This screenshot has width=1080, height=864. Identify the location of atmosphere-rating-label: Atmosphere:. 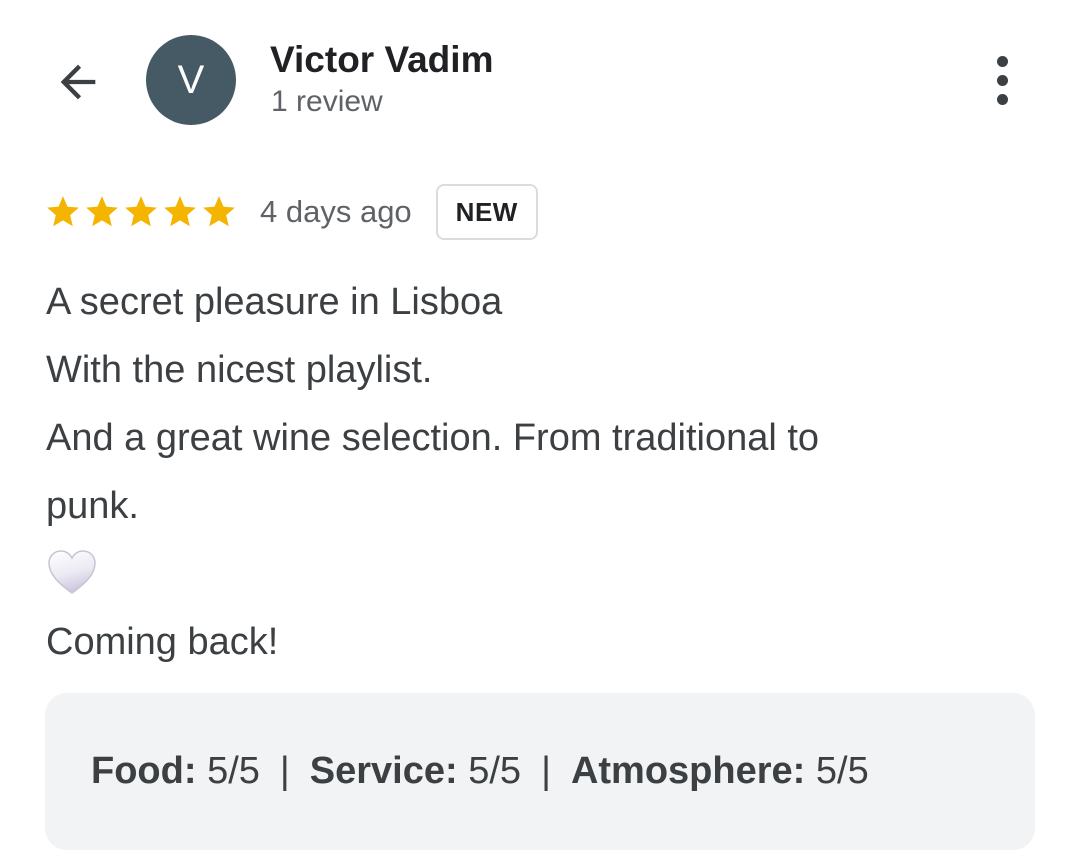
(688, 771).